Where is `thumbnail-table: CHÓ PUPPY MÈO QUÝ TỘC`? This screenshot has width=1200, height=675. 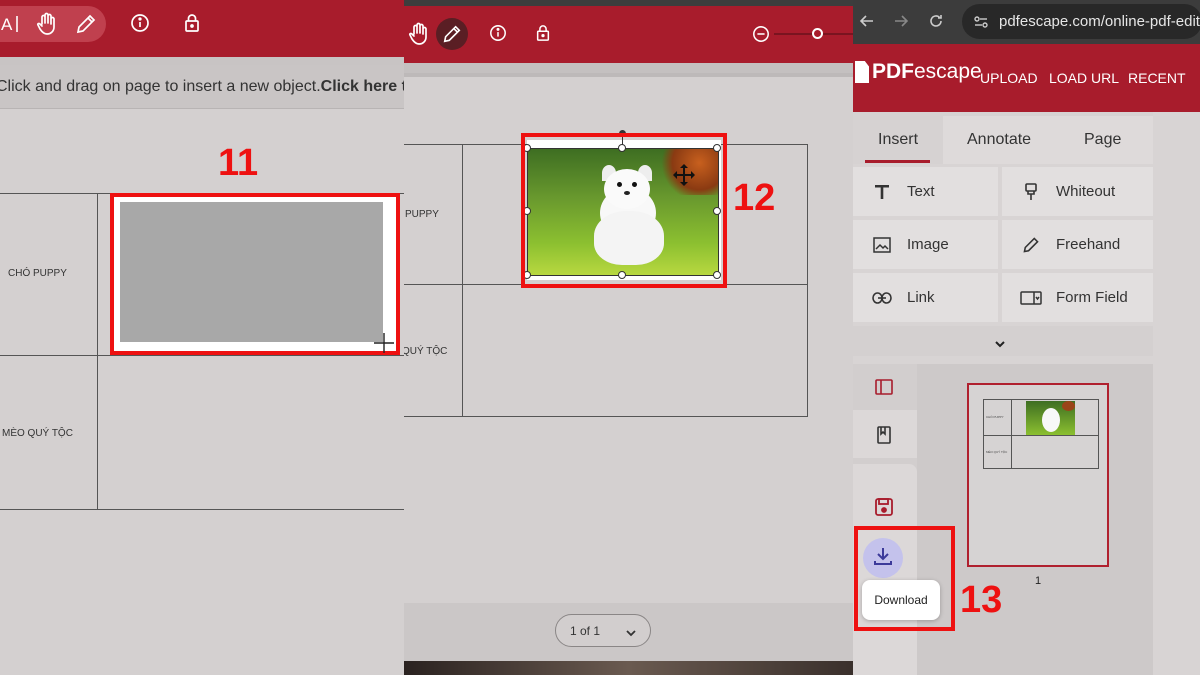
thumbnail-table: CHÓ PUPPY MÈO QUÝ TỘC is located at coordinates (1042, 435).